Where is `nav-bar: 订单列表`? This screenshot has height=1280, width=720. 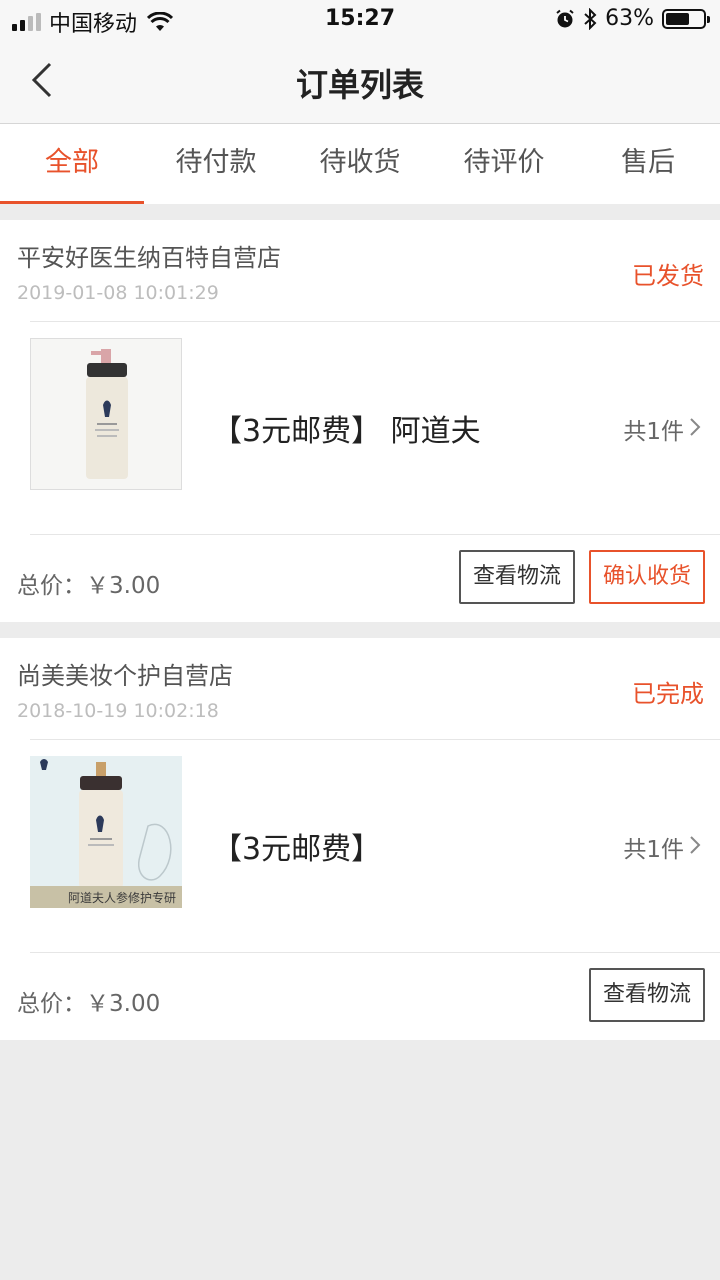 nav-bar: 订单列表 is located at coordinates (360, 82).